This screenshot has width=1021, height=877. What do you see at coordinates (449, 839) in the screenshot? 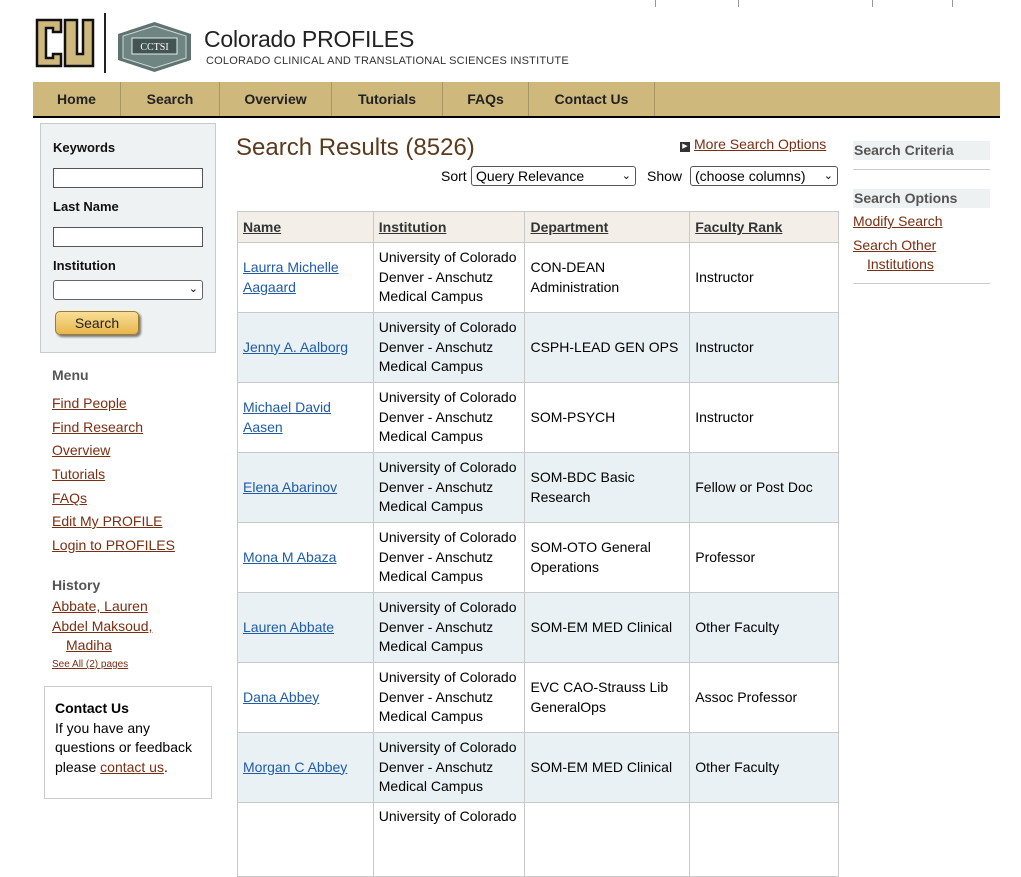
I see `cell-institution: University of Colorado` at bounding box center [449, 839].